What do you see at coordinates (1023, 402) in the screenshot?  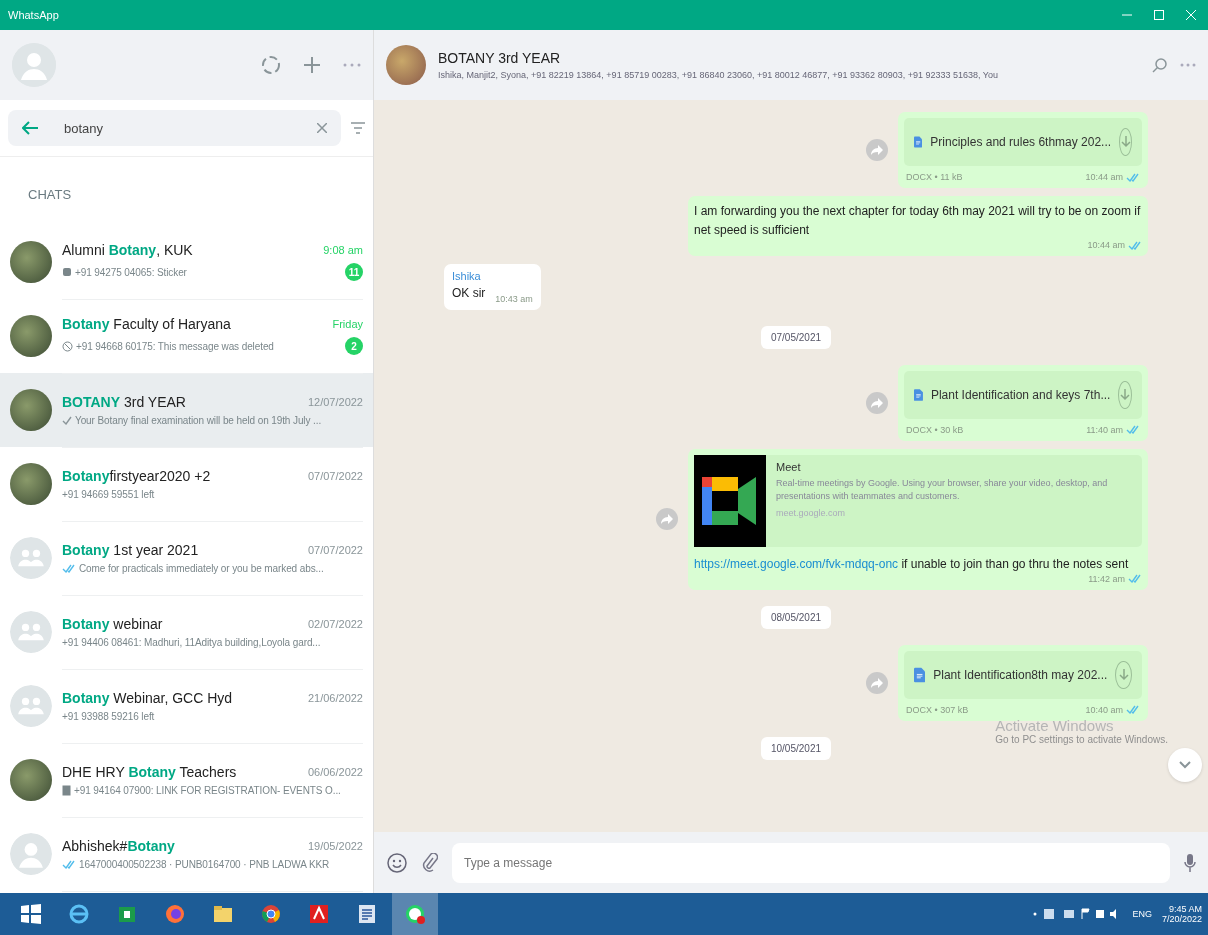 I see `document-message-bubble: Plant Identification and keys 7th... DOCX • 30 kB 11:40 am` at bounding box center [1023, 402].